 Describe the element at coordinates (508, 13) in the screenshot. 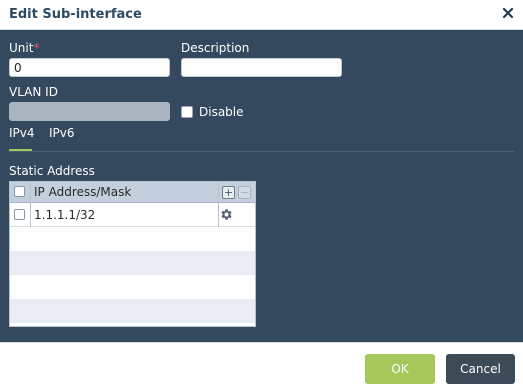

I see `close-icon` at that location.